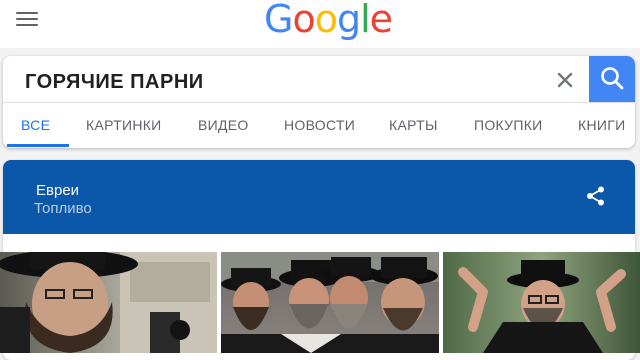 The image size is (640, 360). I want to click on photo-man-gesturing, so click(542, 306).